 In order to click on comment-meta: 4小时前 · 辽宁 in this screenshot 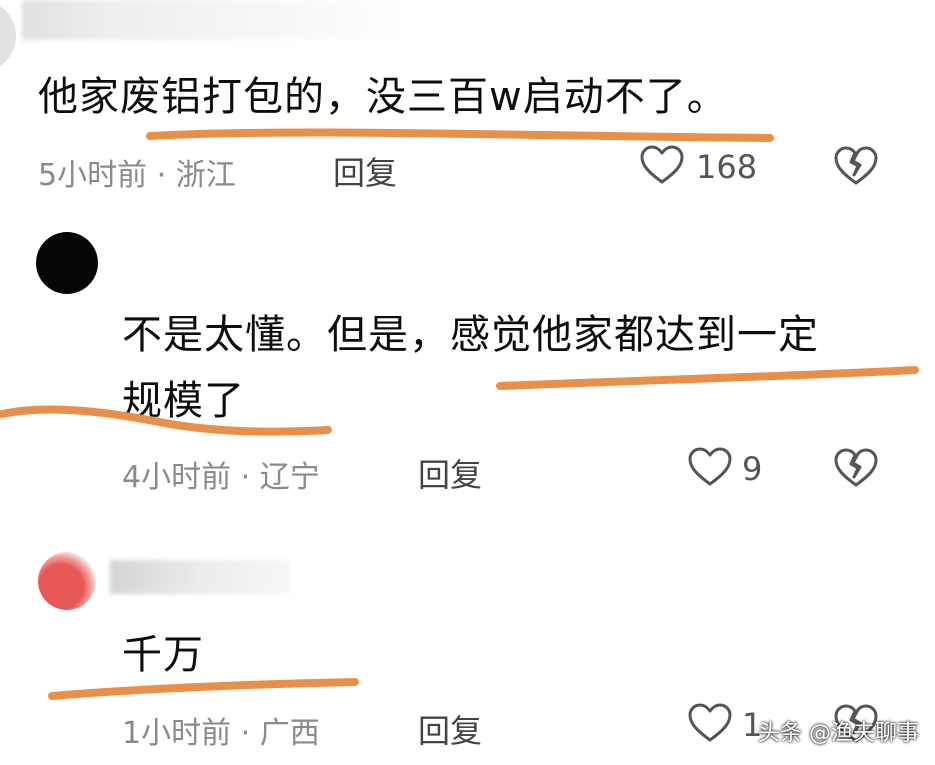, I will do `click(221, 477)`.